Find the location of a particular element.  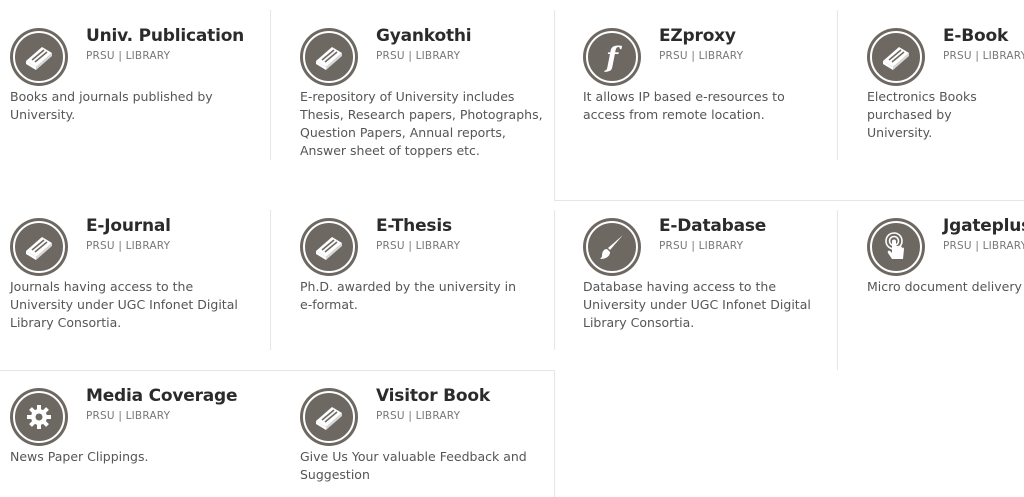

gear-icon is located at coordinates (39, 417).